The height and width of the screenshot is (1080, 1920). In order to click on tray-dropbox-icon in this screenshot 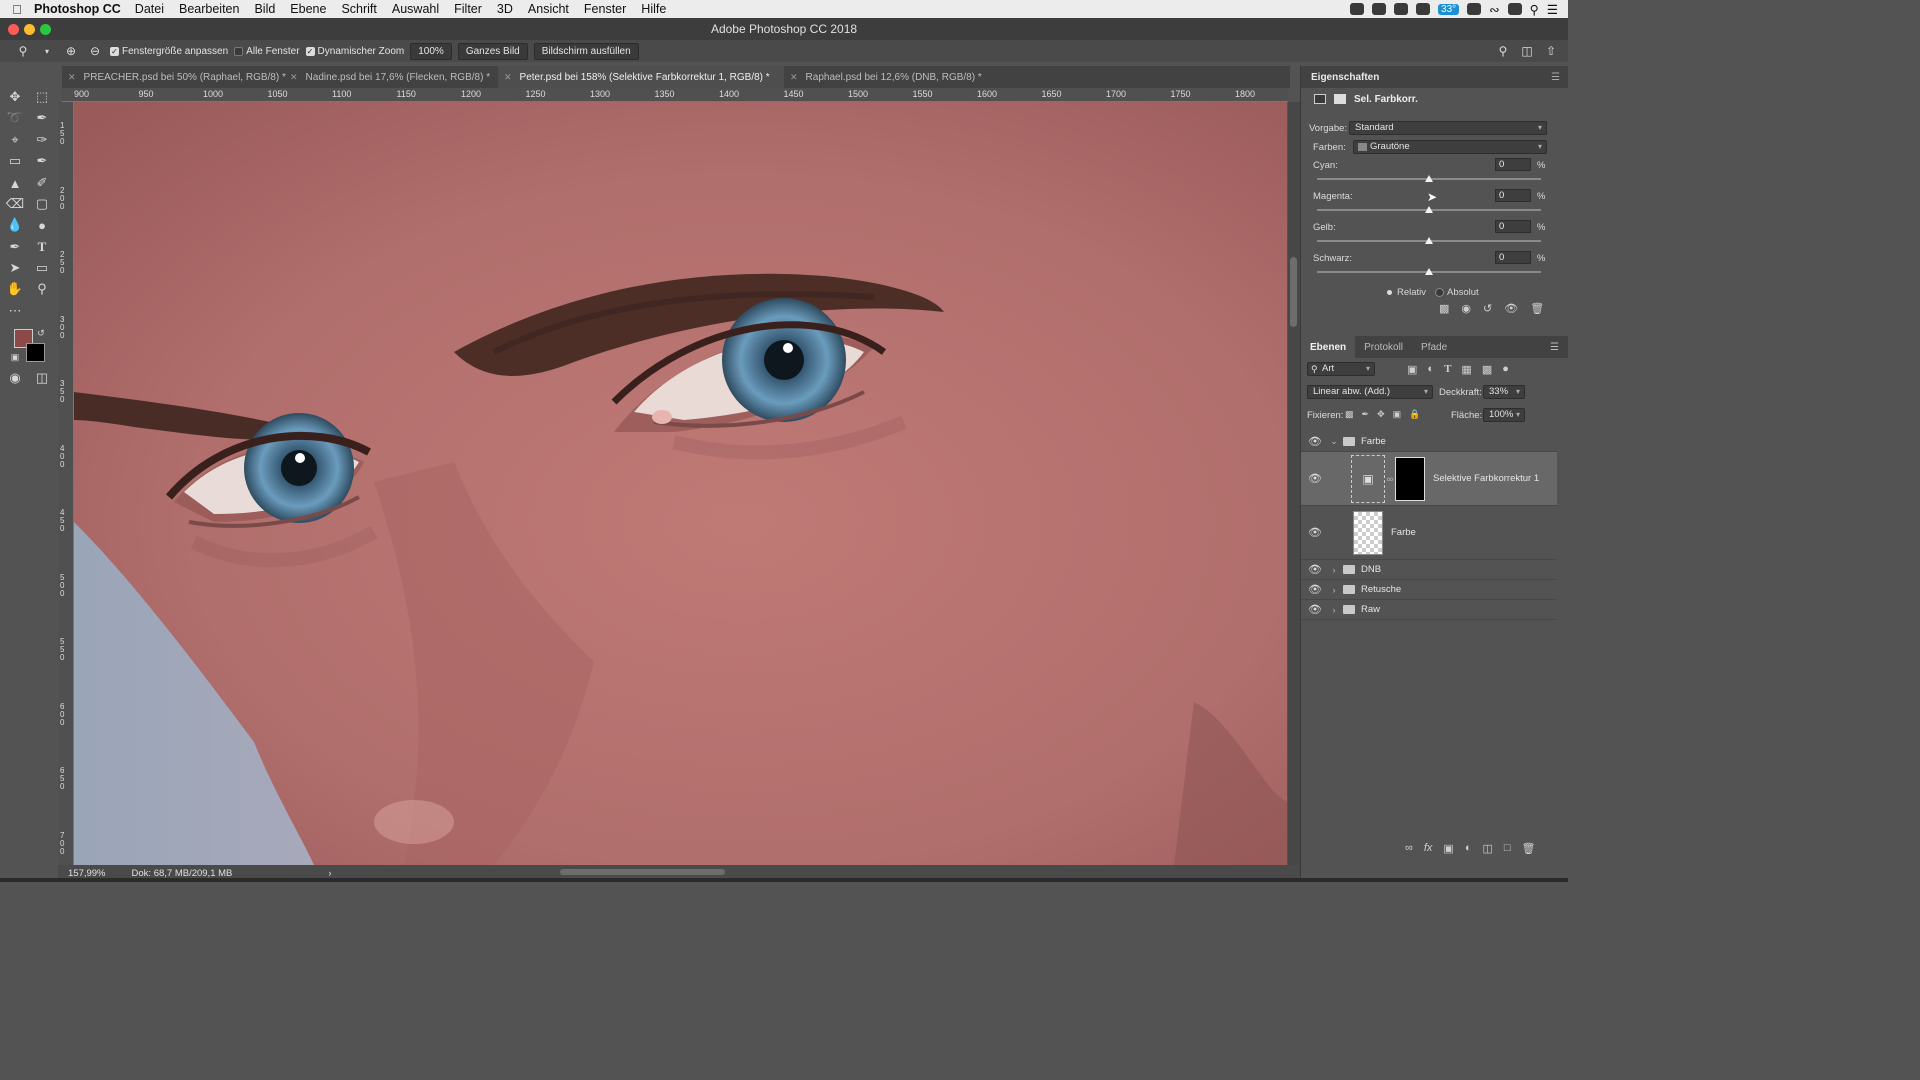, I will do `click(1379, 9)`.